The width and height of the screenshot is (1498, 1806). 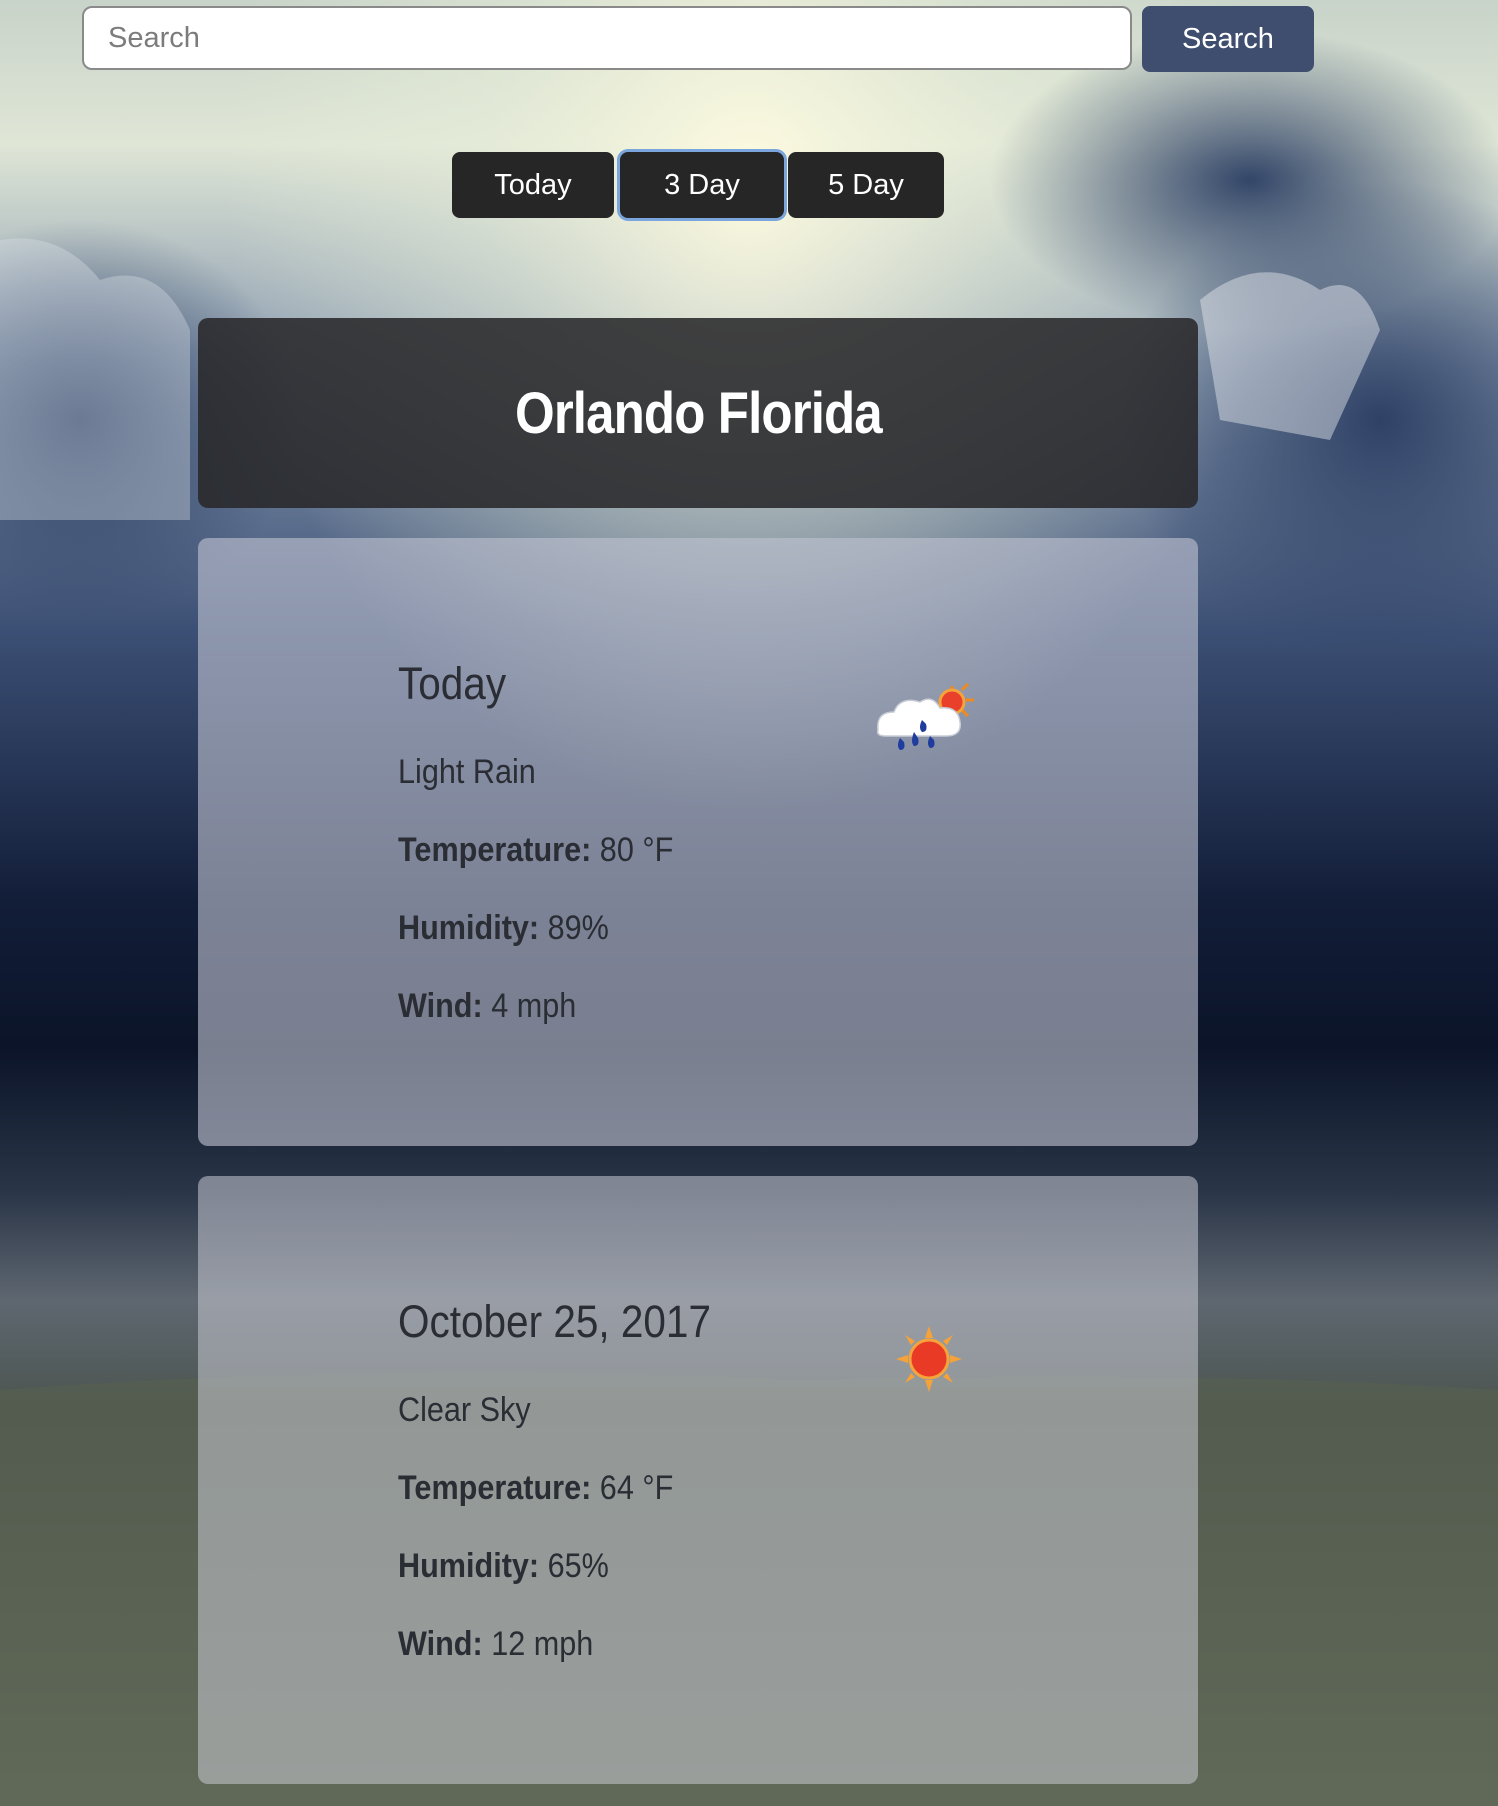 I want to click on tab-5-day: 5 Day, so click(x=866, y=185).